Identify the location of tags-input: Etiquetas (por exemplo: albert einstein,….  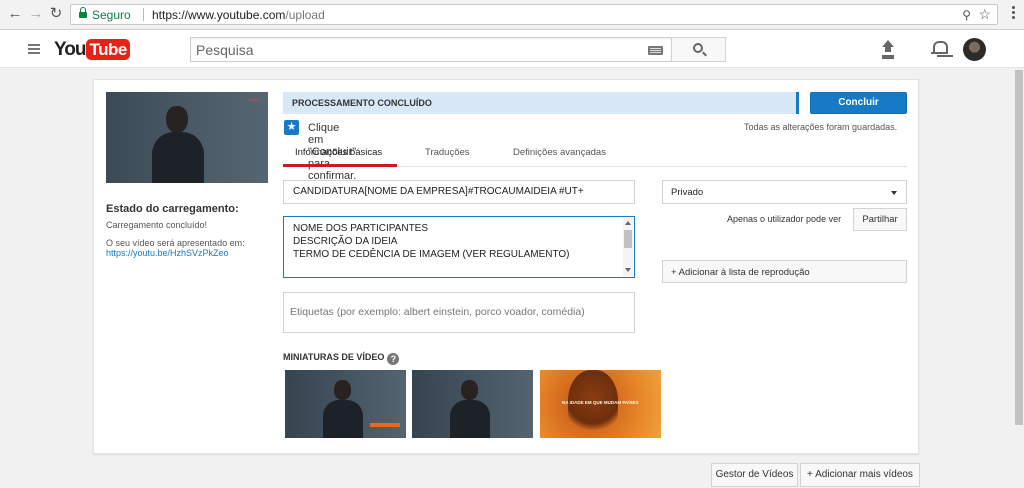
(459, 312).